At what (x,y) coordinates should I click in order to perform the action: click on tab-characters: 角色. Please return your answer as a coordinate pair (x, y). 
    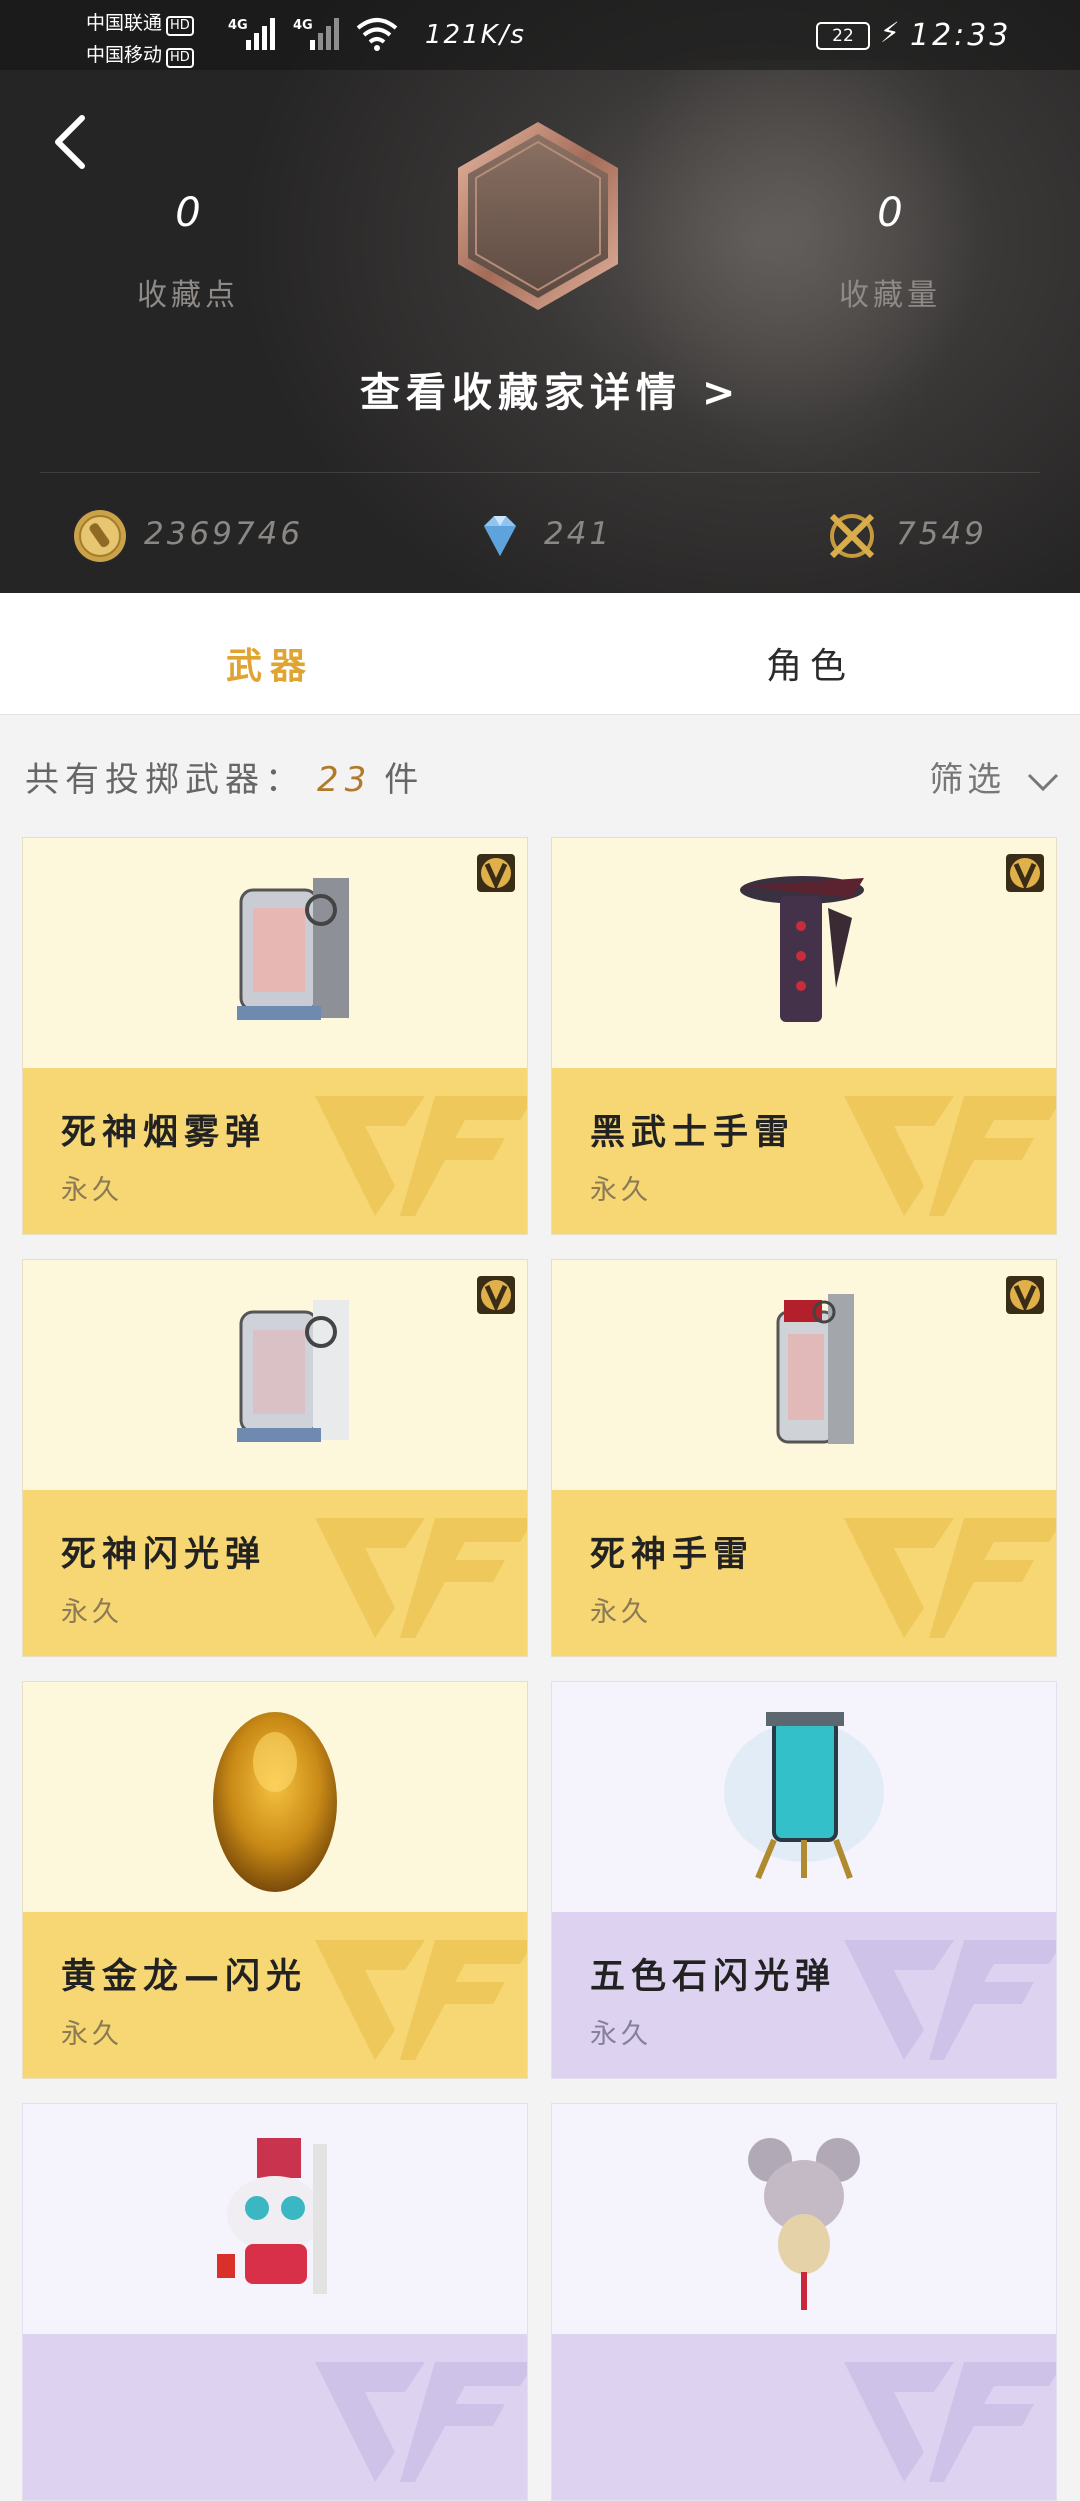
    Looking at the image, I should click on (810, 663).